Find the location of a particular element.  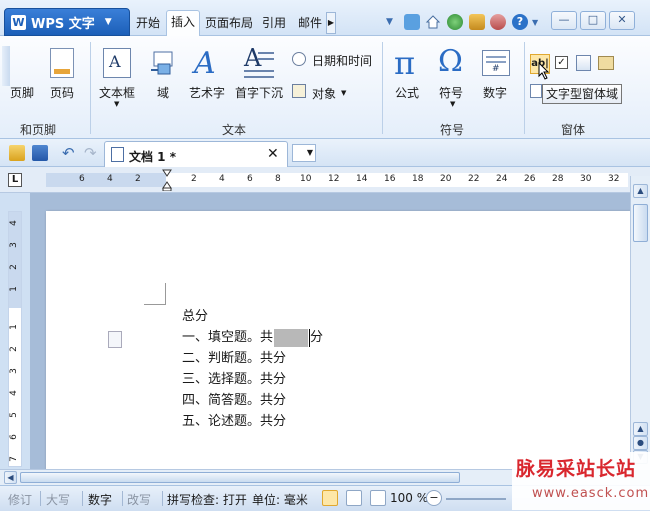

group-separator is located at coordinates (90, 88).